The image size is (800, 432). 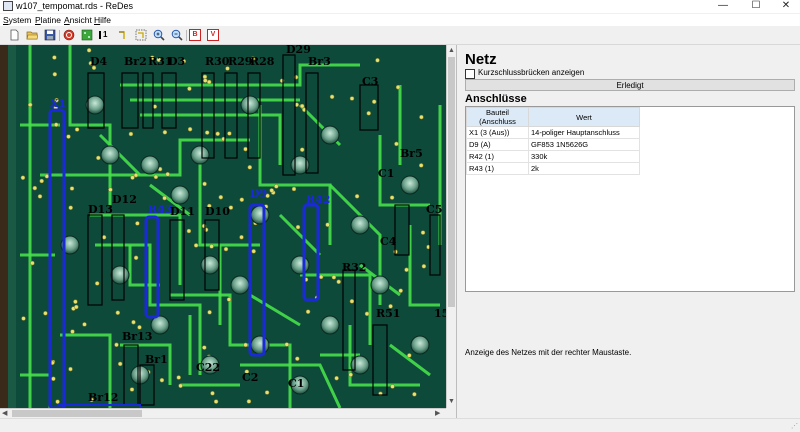 I want to click on short-circuit-checkbox-label: Kurzschlussbrücken anzeigen, so click(x=531, y=72).